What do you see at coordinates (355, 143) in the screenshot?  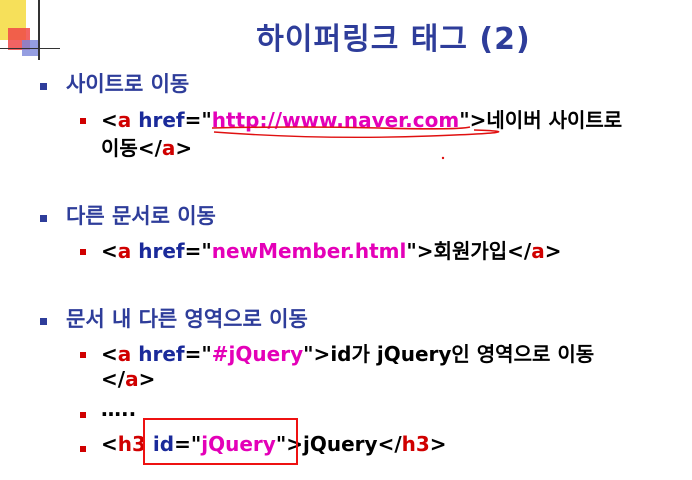 I see `red-underline-annotation` at bounding box center [355, 143].